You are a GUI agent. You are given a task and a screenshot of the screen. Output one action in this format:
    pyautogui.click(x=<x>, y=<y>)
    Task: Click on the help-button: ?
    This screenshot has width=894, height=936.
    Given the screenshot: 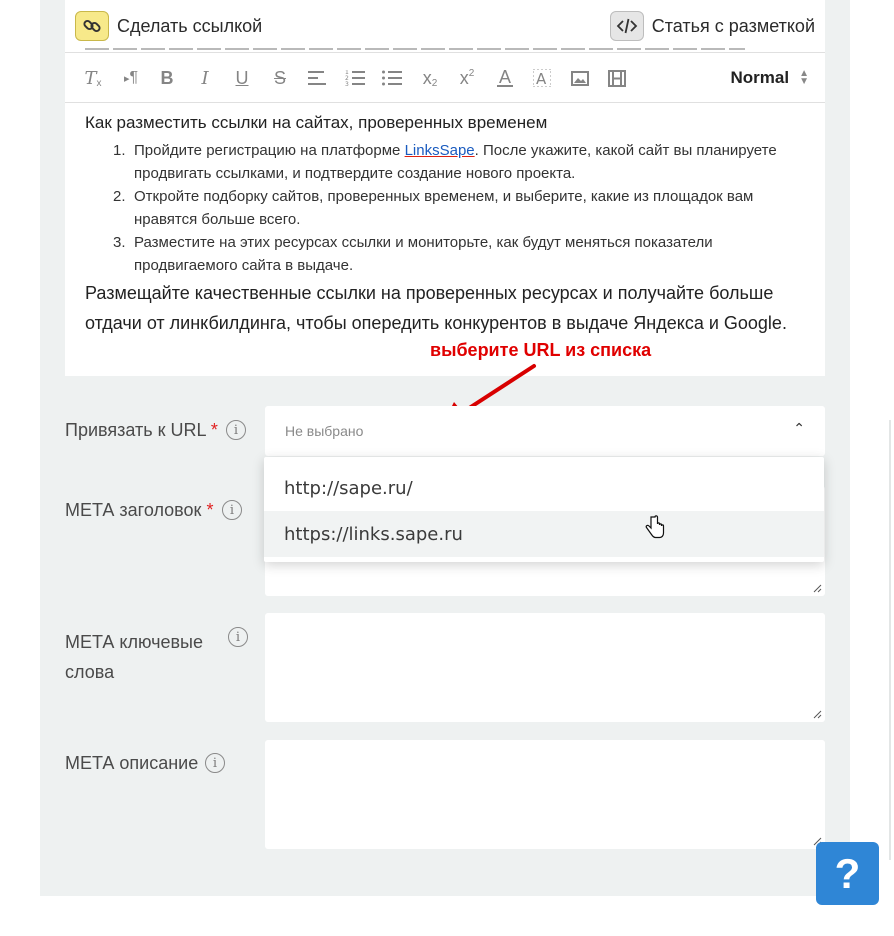 What is the action you would take?
    pyautogui.click(x=847, y=873)
    